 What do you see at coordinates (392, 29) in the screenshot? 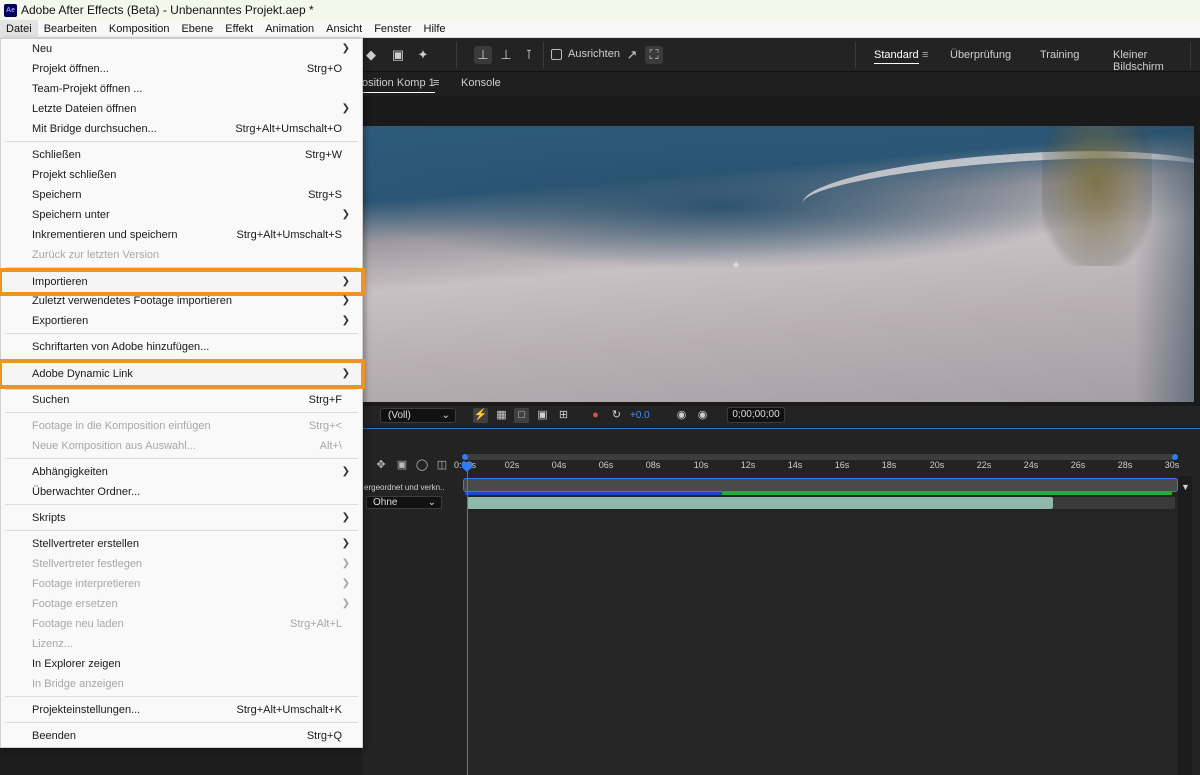
I see `menu-fenster: Fenster` at bounding box center [392, 29].